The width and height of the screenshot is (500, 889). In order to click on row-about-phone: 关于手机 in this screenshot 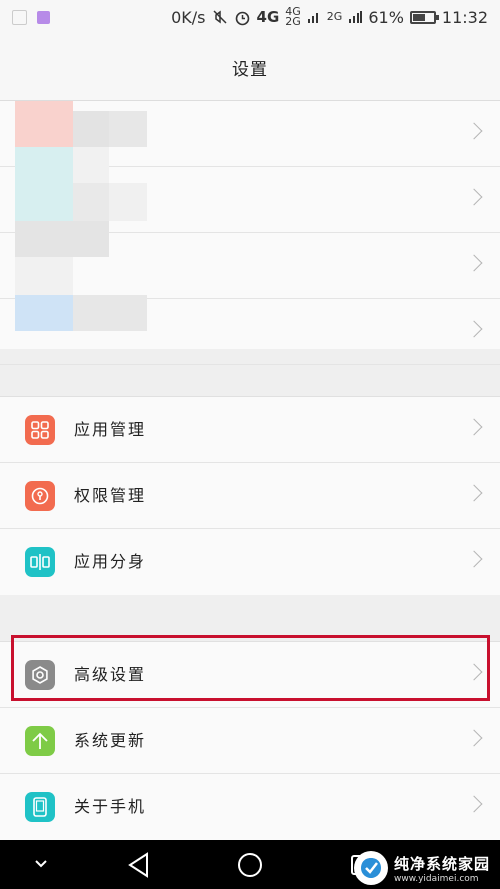, I will do `click(250, 807)`.